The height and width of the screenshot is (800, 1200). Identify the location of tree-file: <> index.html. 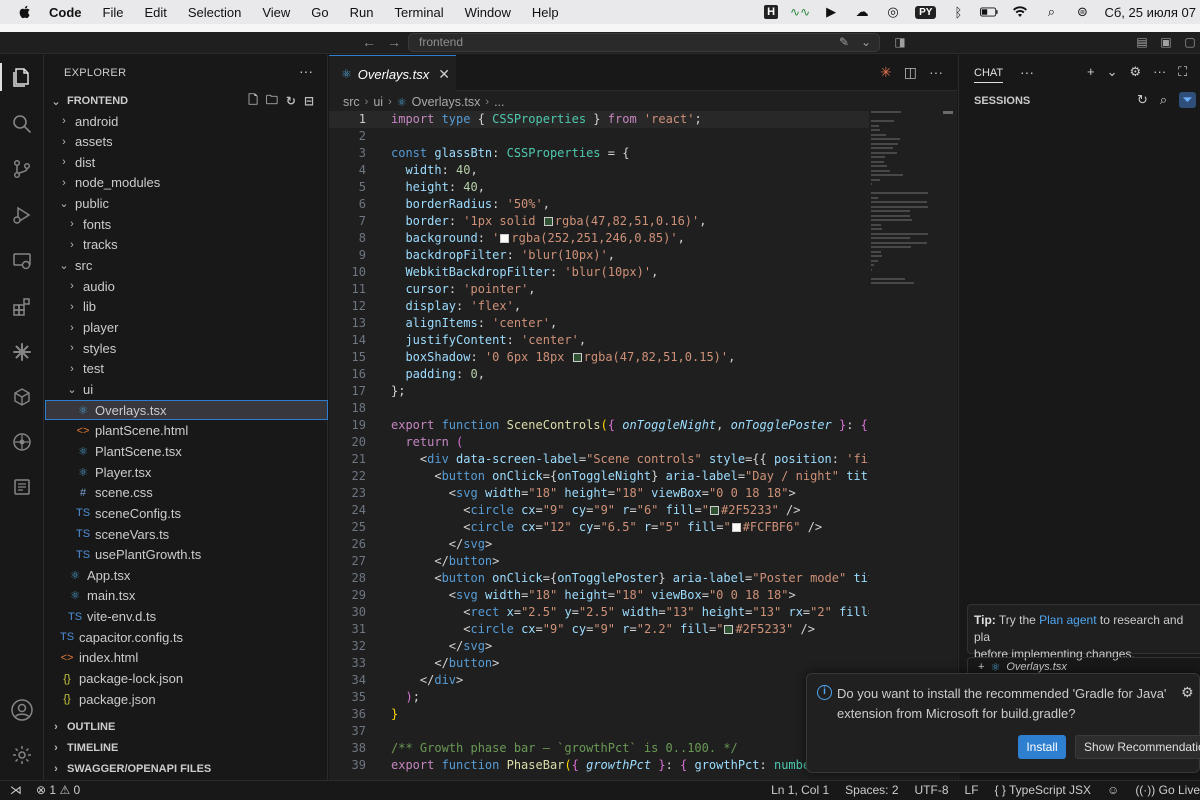
(186, 658).